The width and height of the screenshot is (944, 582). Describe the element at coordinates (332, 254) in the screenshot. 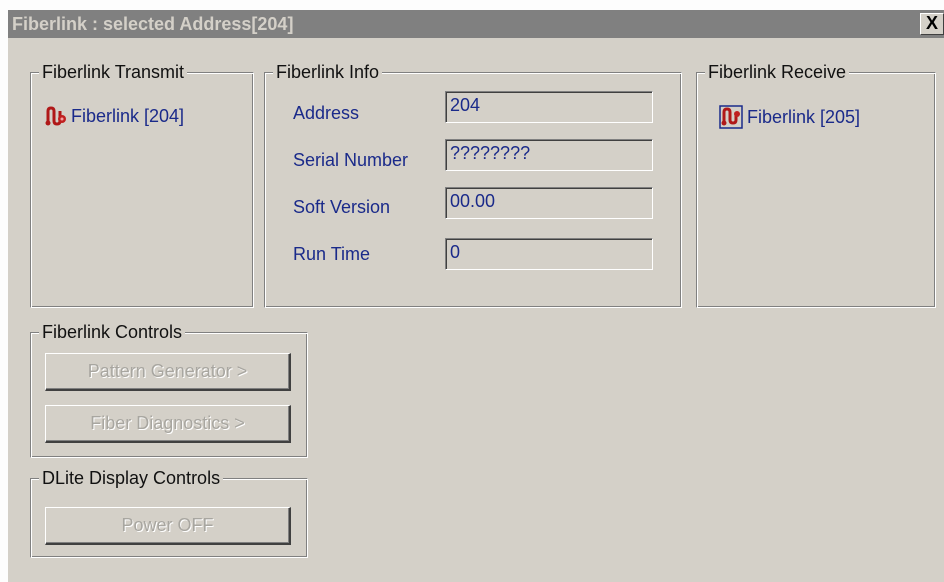

I see `run-time-label: Run Time` at that location.